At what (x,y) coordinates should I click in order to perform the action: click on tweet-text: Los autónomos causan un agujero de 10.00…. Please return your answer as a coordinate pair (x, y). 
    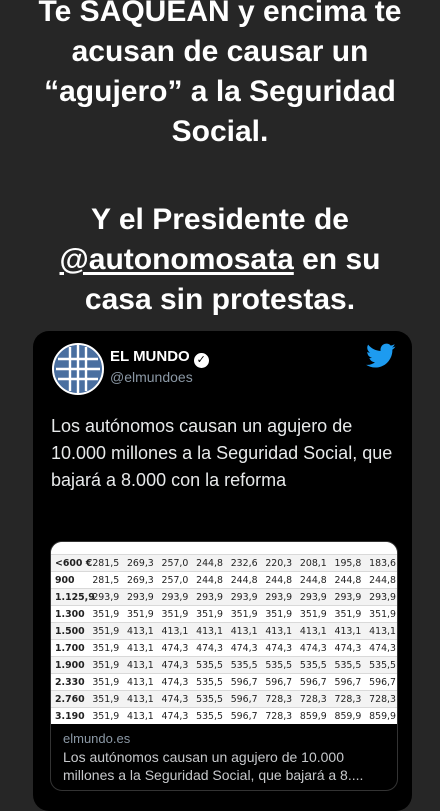
    Looking at the image, I should click on (222, 453).